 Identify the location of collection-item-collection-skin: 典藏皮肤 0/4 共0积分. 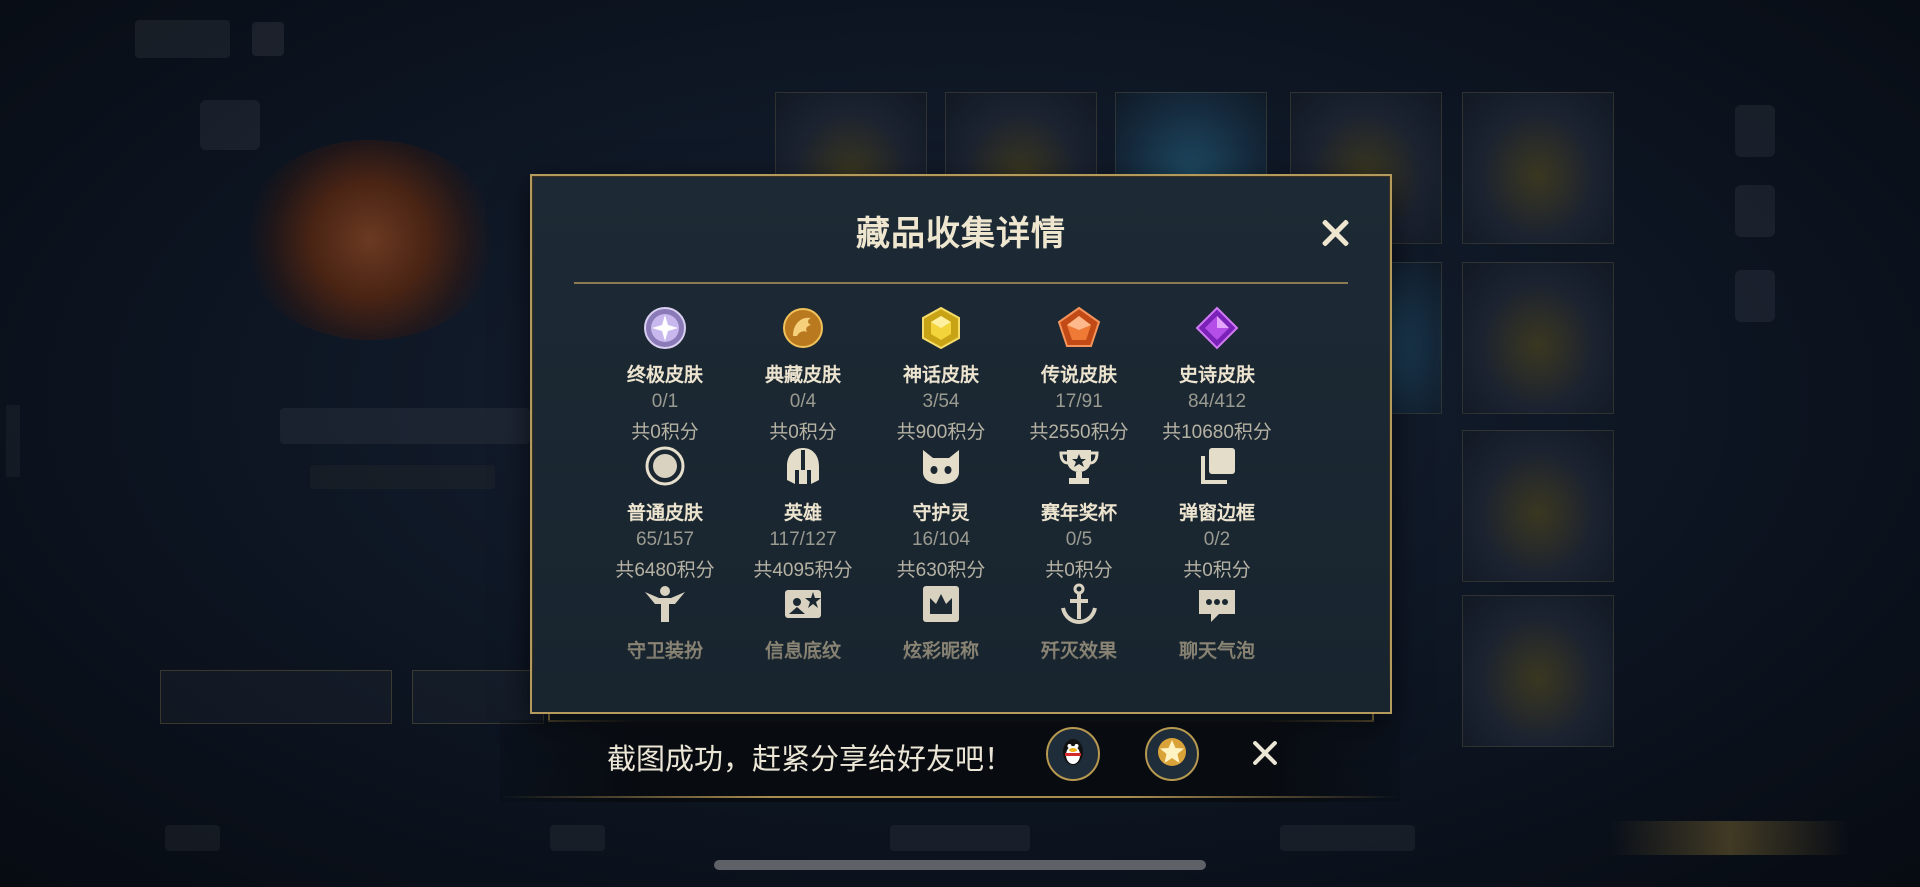
(803, 375).